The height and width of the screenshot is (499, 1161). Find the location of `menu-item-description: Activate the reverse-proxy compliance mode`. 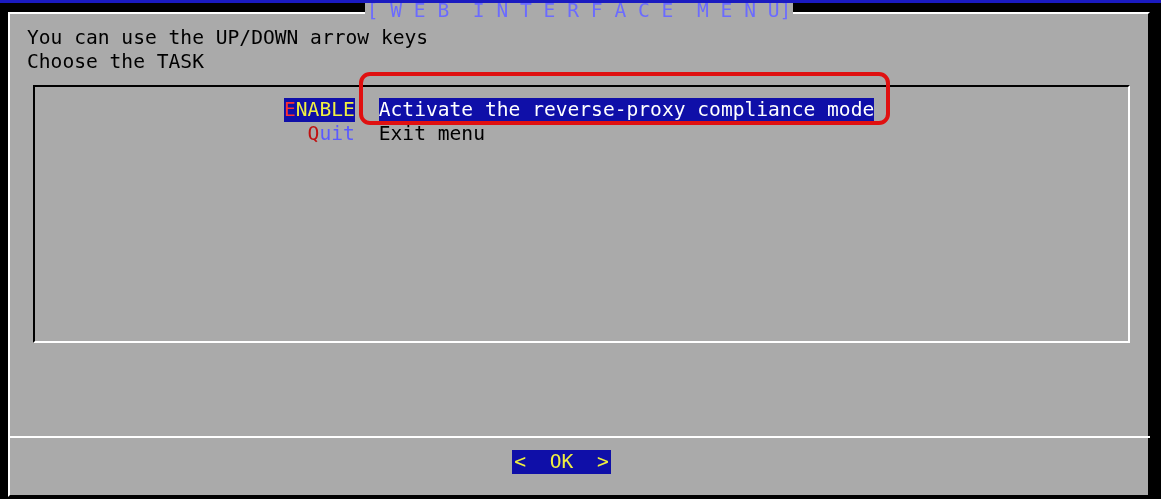

menu-item-description: Activate the reverse-proxy compliance mode is located at coordinates (626, 110).